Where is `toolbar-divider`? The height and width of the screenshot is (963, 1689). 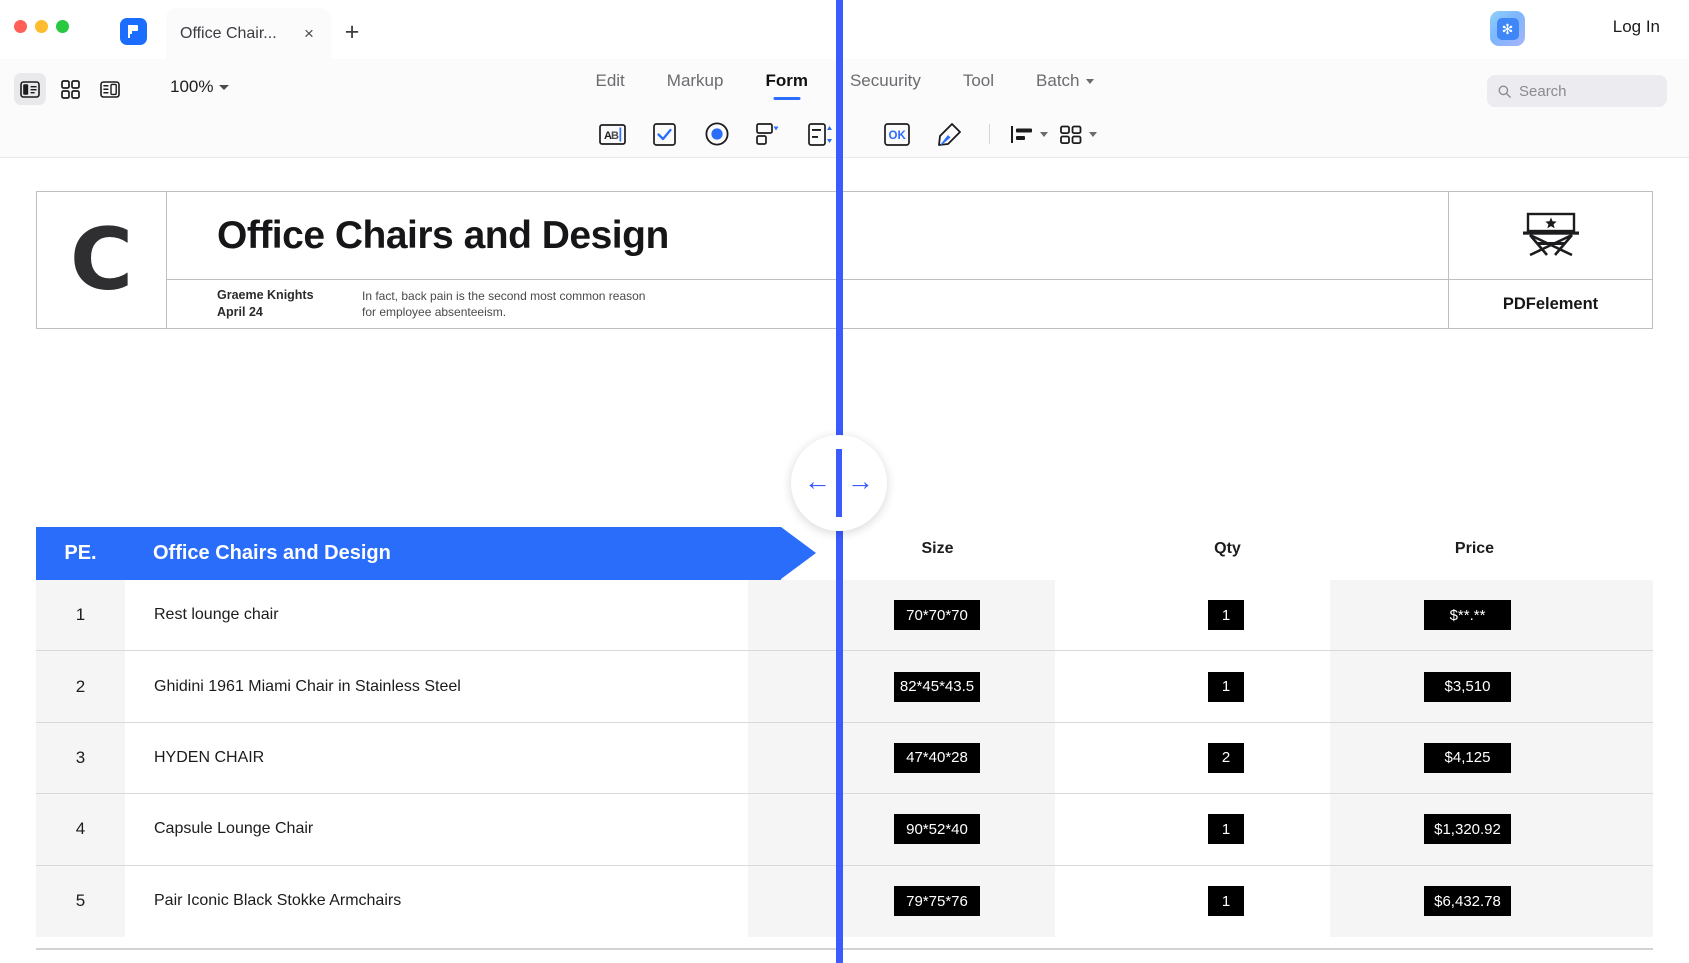 toolbar-divider is located at coordinates (989, 134).